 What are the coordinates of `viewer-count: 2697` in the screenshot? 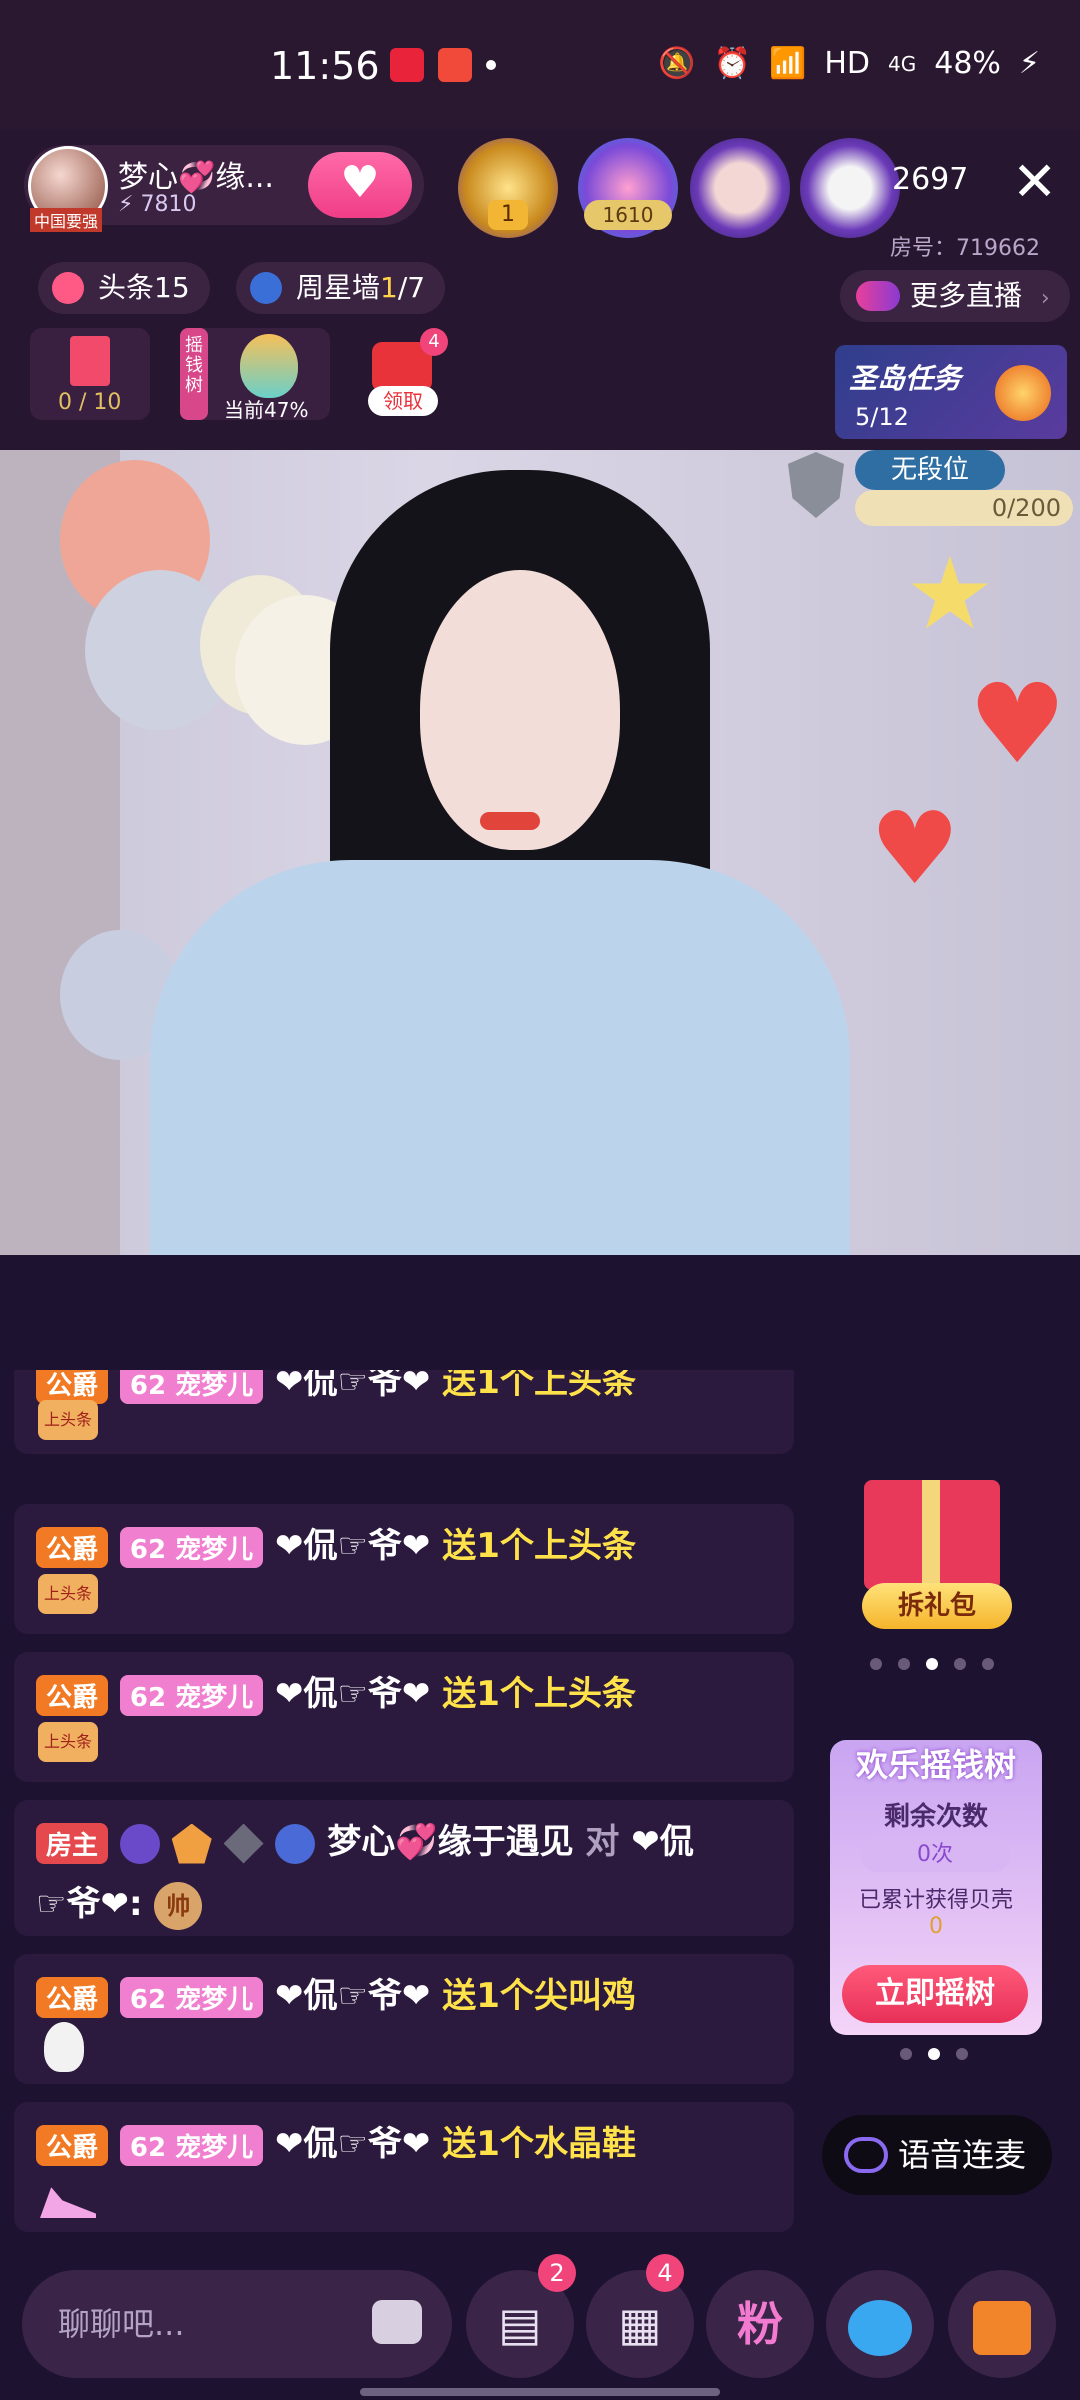 It's located at (930, 179).